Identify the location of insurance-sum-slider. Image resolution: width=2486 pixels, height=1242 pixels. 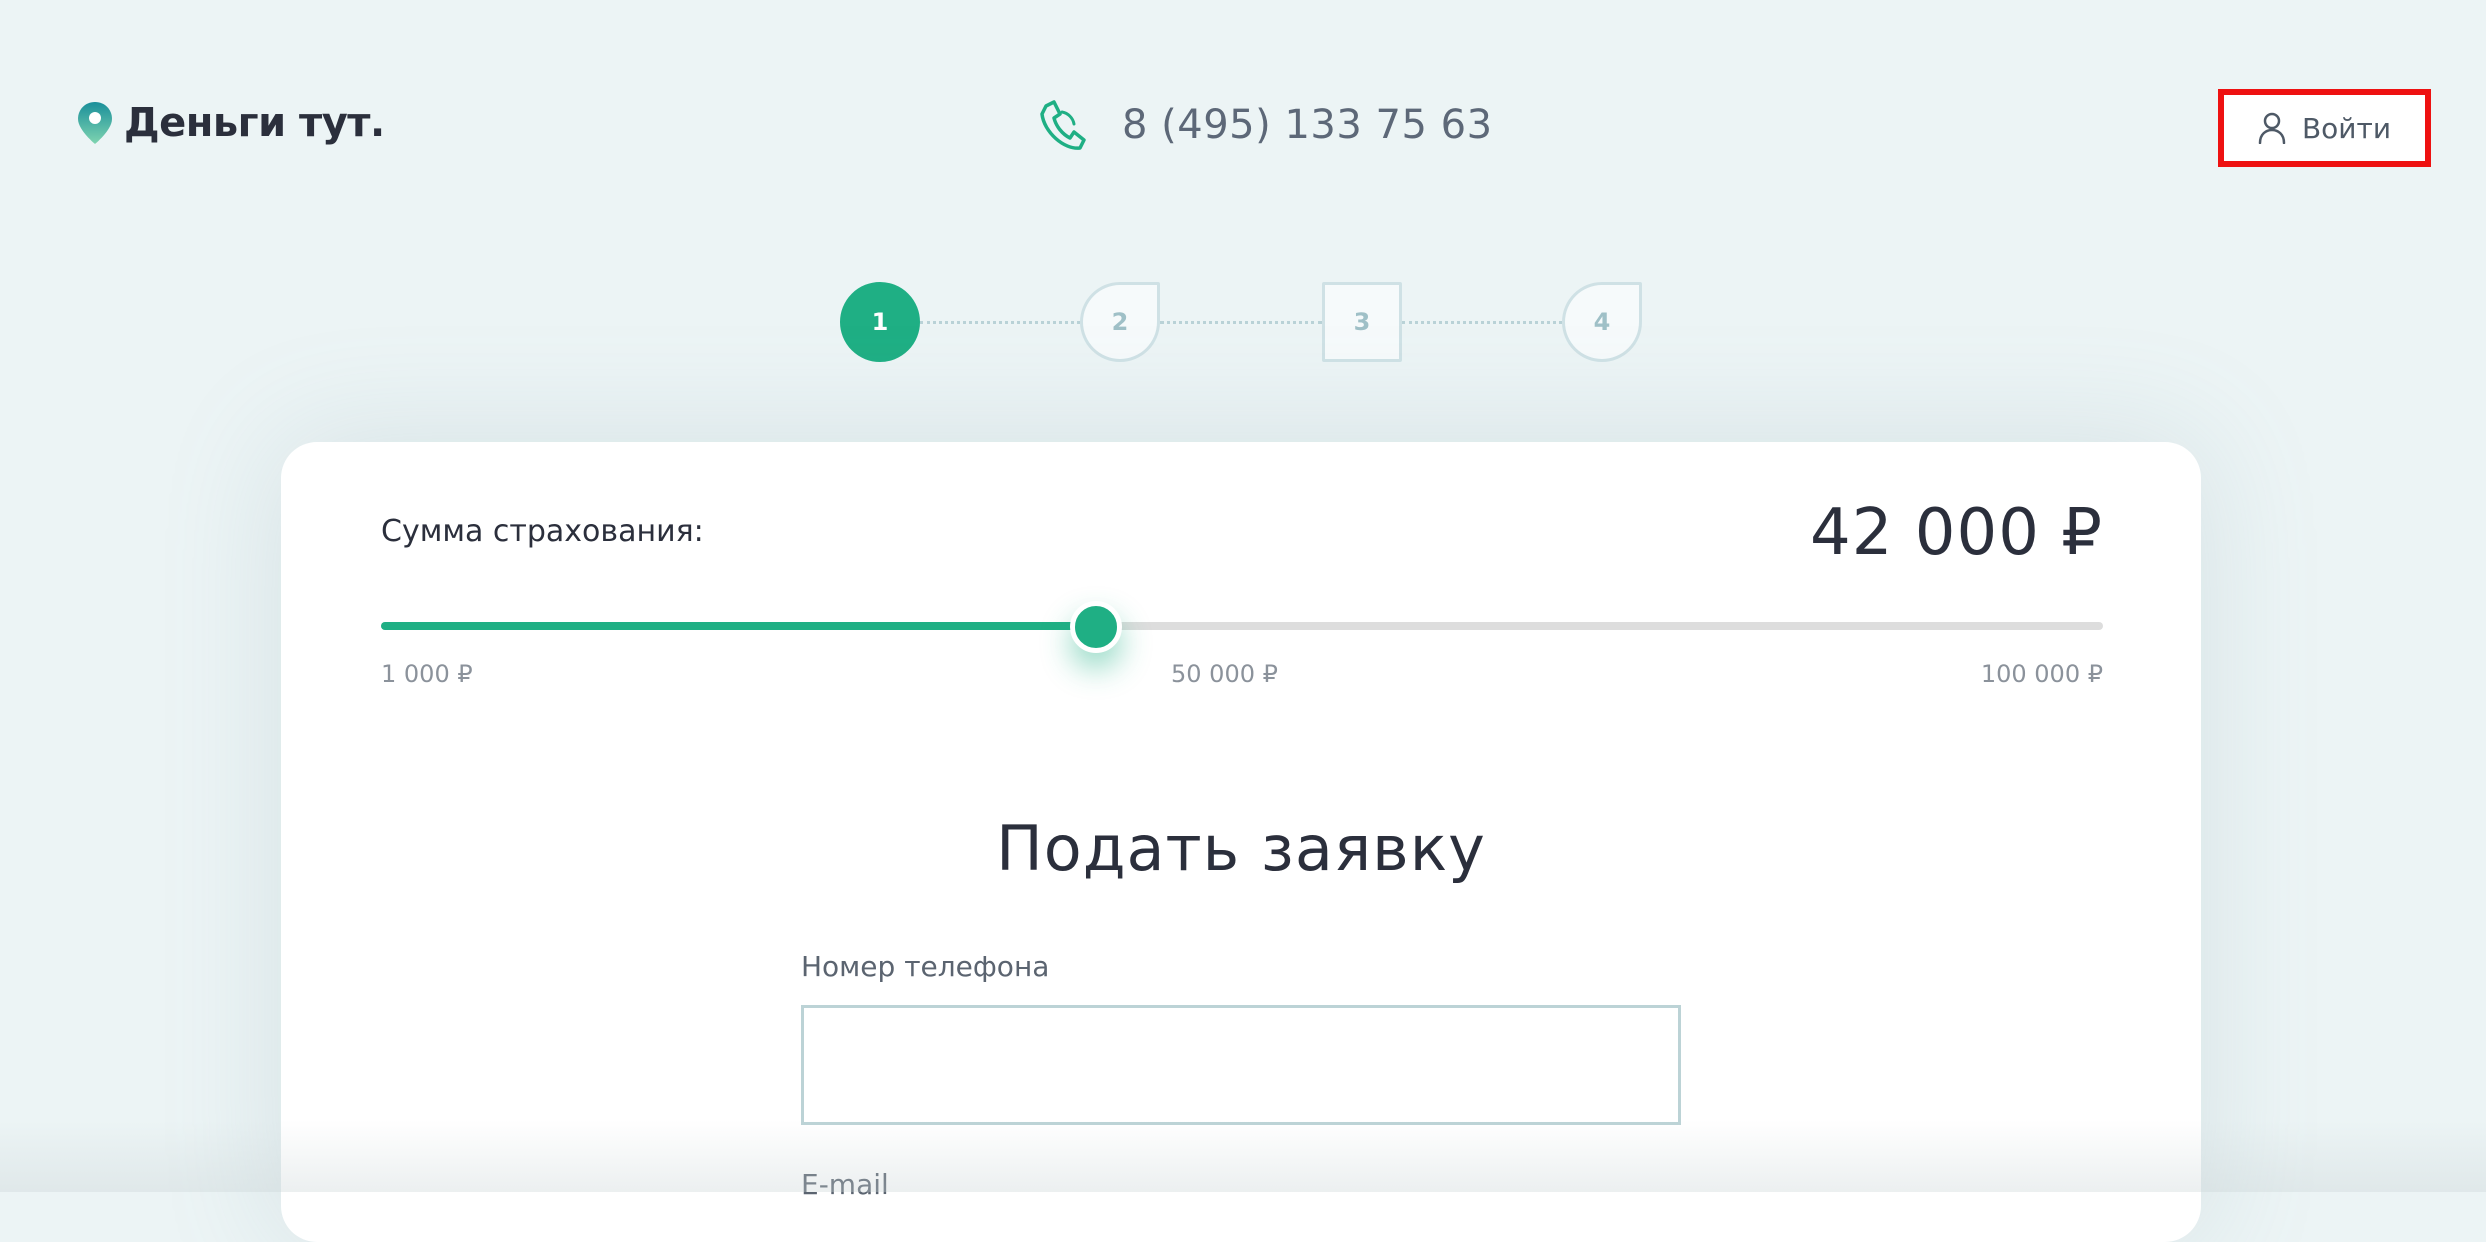
(1242, 631).